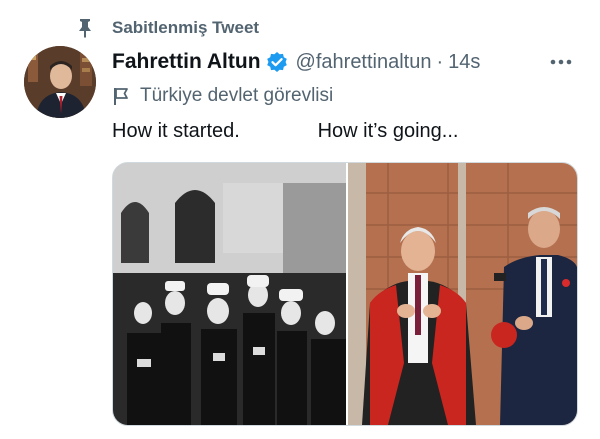 Image resolution: width=600 pixels, height=439 pixels. Describe the element at coordinates (186, 62) in the screenshot. I see `author-display-name: Fahrettin Altun` at that location.